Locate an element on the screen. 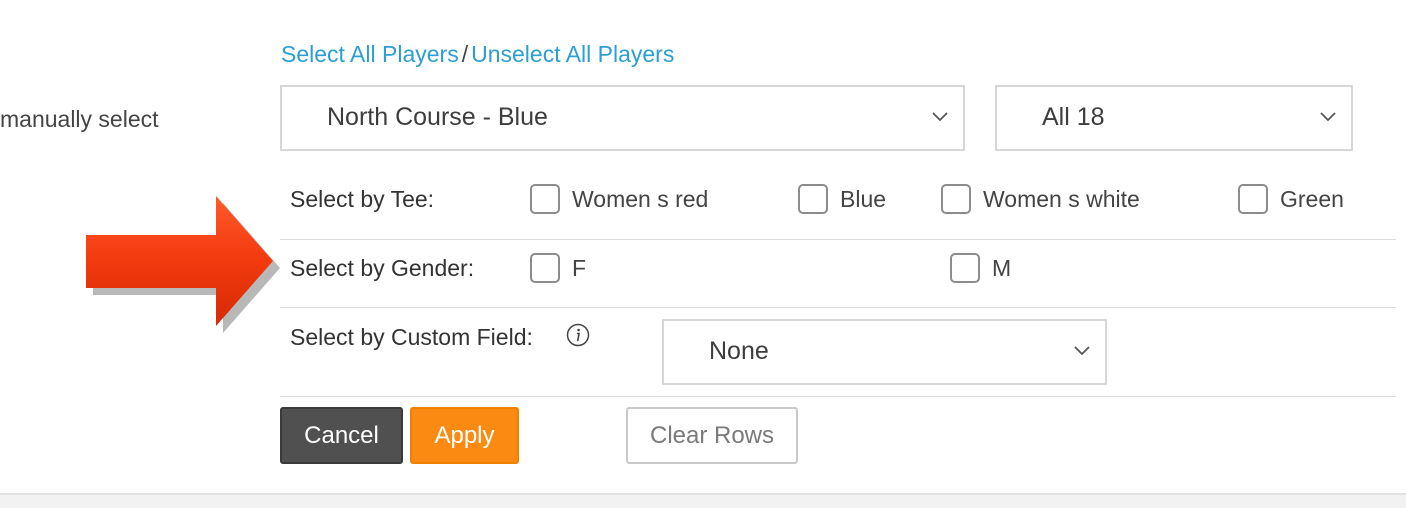 Image resolution: width=1406 pixels, height=508 pixels. clear-rows-button: Clear Rows is located at coordinates (712, 435).